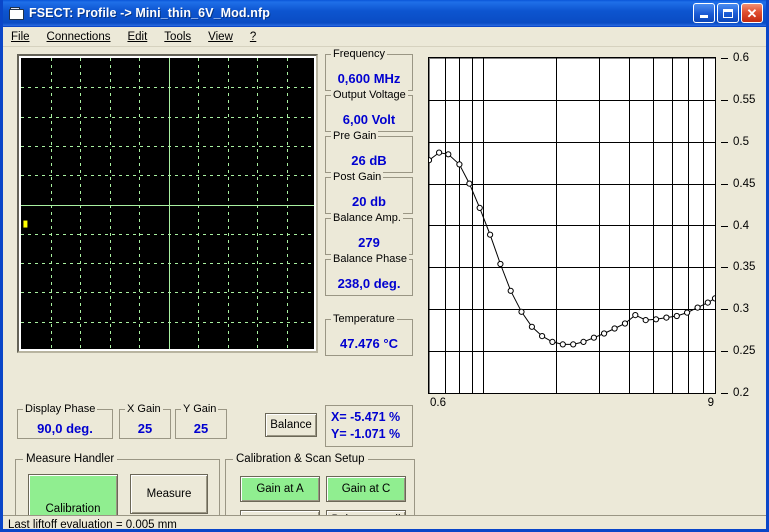  Describe the element at coordinates (369, 78) in the screenshot. I see `readout-frequency-value: 0,600 MHz` at that location.